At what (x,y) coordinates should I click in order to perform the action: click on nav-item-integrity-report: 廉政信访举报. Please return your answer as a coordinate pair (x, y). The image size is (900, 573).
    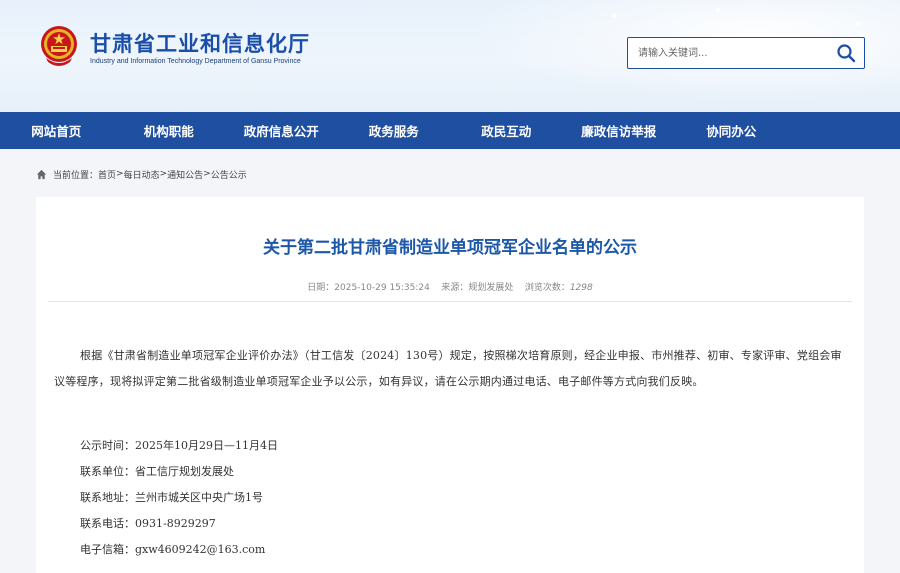
    Looking at the image, I should click on (619, 130).